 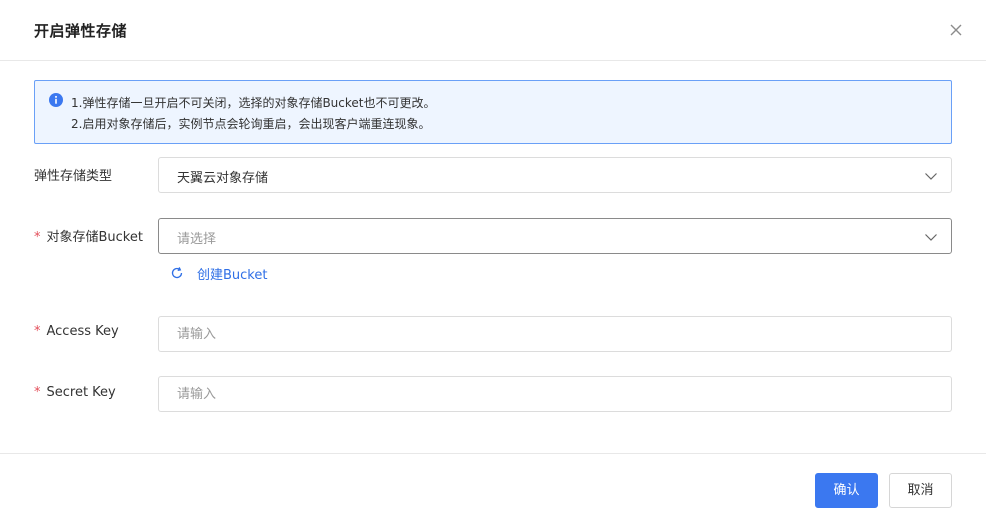 What do you see at coordinates (223, 178) in the screenshot?
I see `storage-type-value: 天翼云对象存储` at bounding box center [223, 178].